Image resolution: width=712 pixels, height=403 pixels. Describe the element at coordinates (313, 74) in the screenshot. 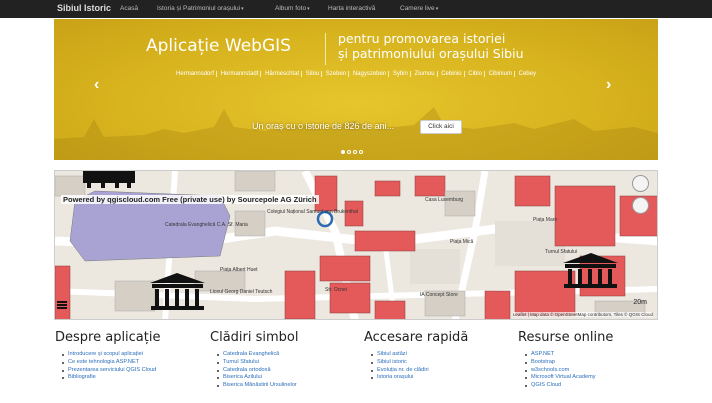

I see `name-item: Sibiu` at that location.